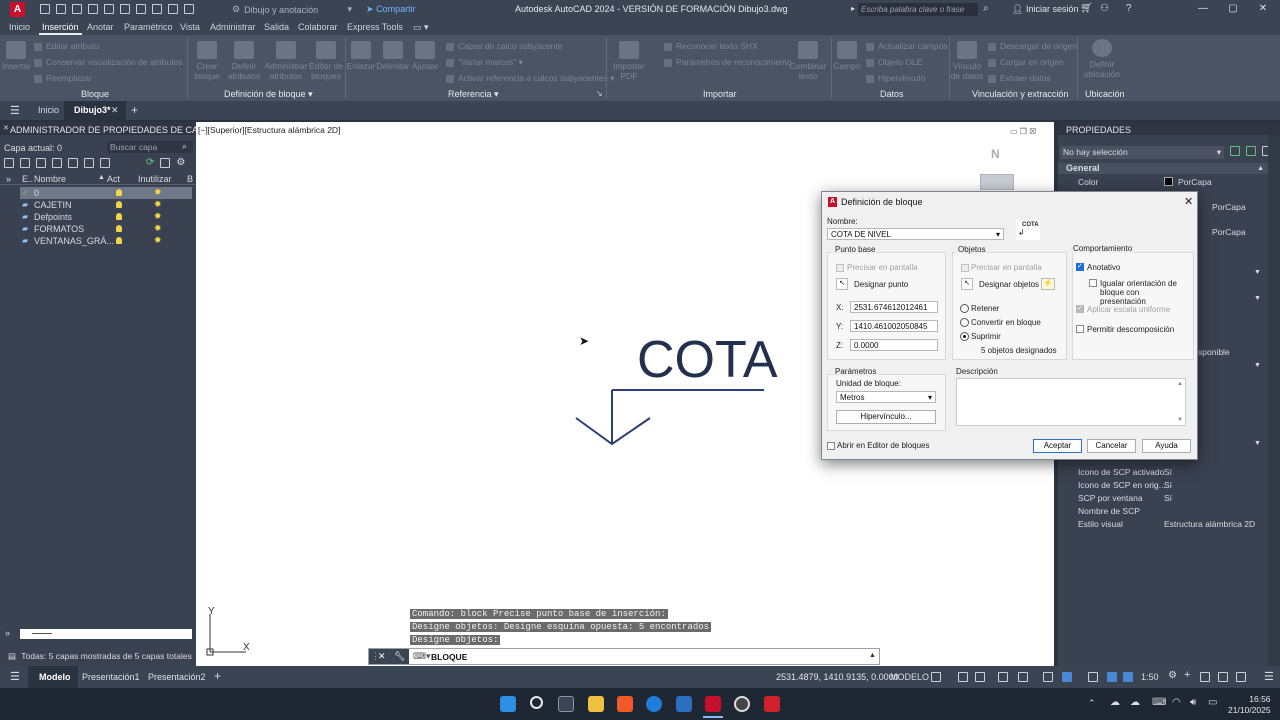  I want to click on property-value: Estructura alámbrica 2D, so click(1209, 524).